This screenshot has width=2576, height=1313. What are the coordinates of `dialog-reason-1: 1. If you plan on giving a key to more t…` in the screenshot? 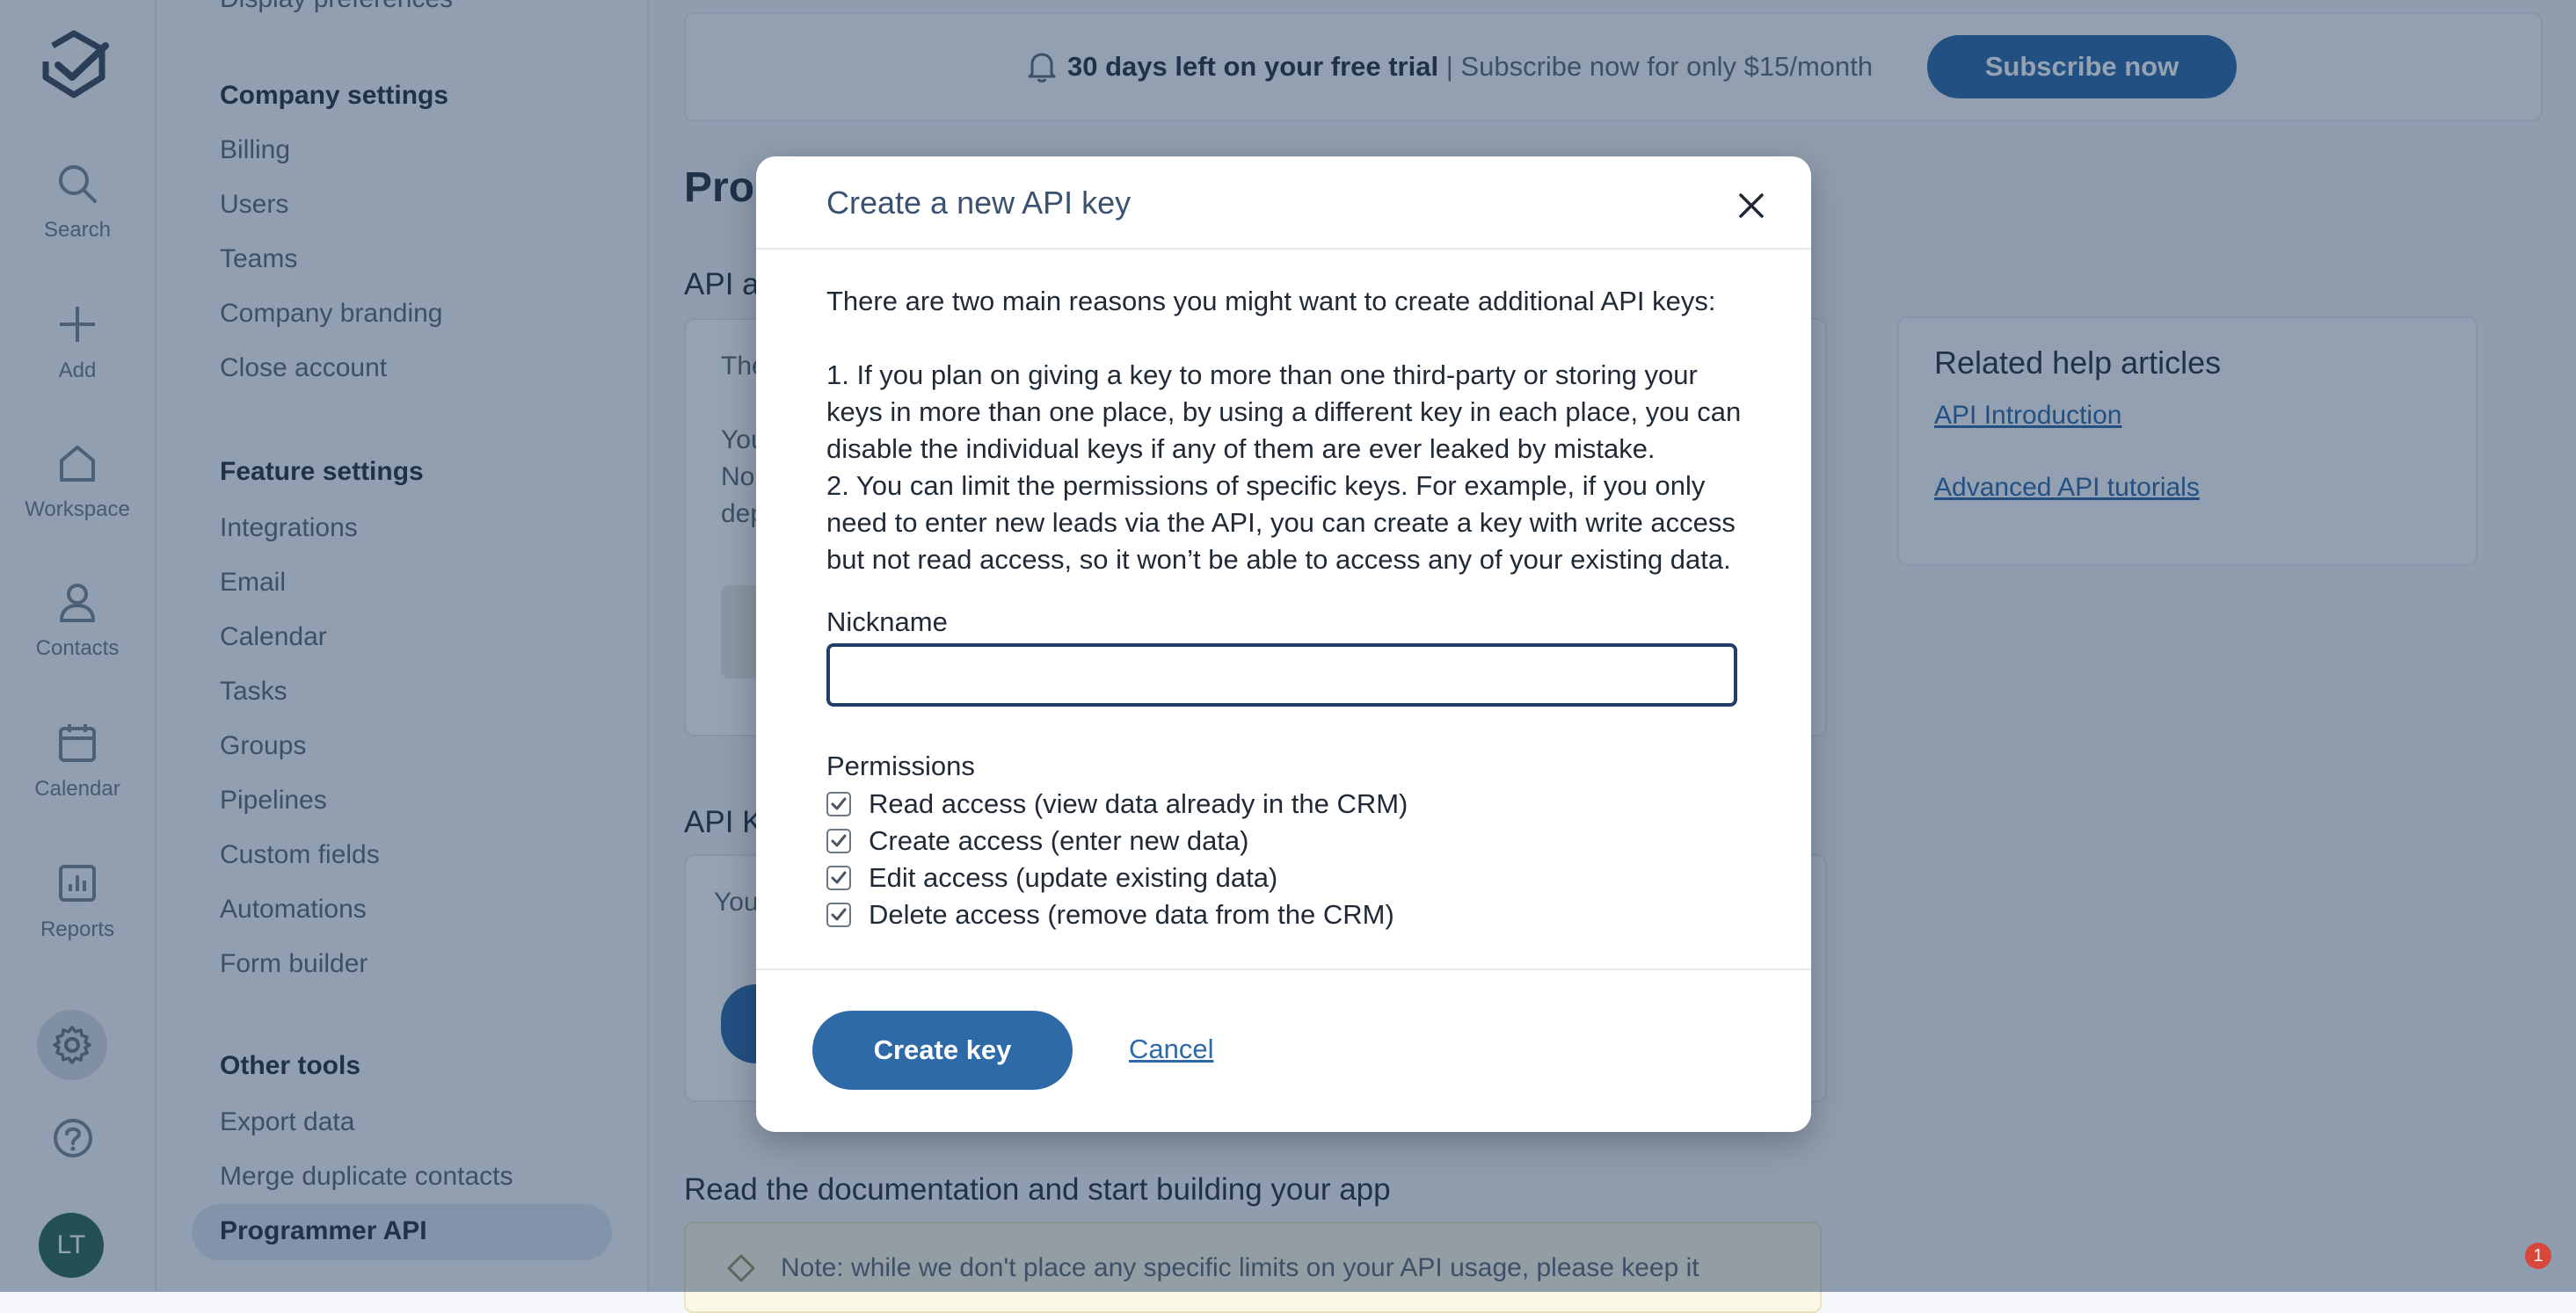 It's located at (1284, 411).